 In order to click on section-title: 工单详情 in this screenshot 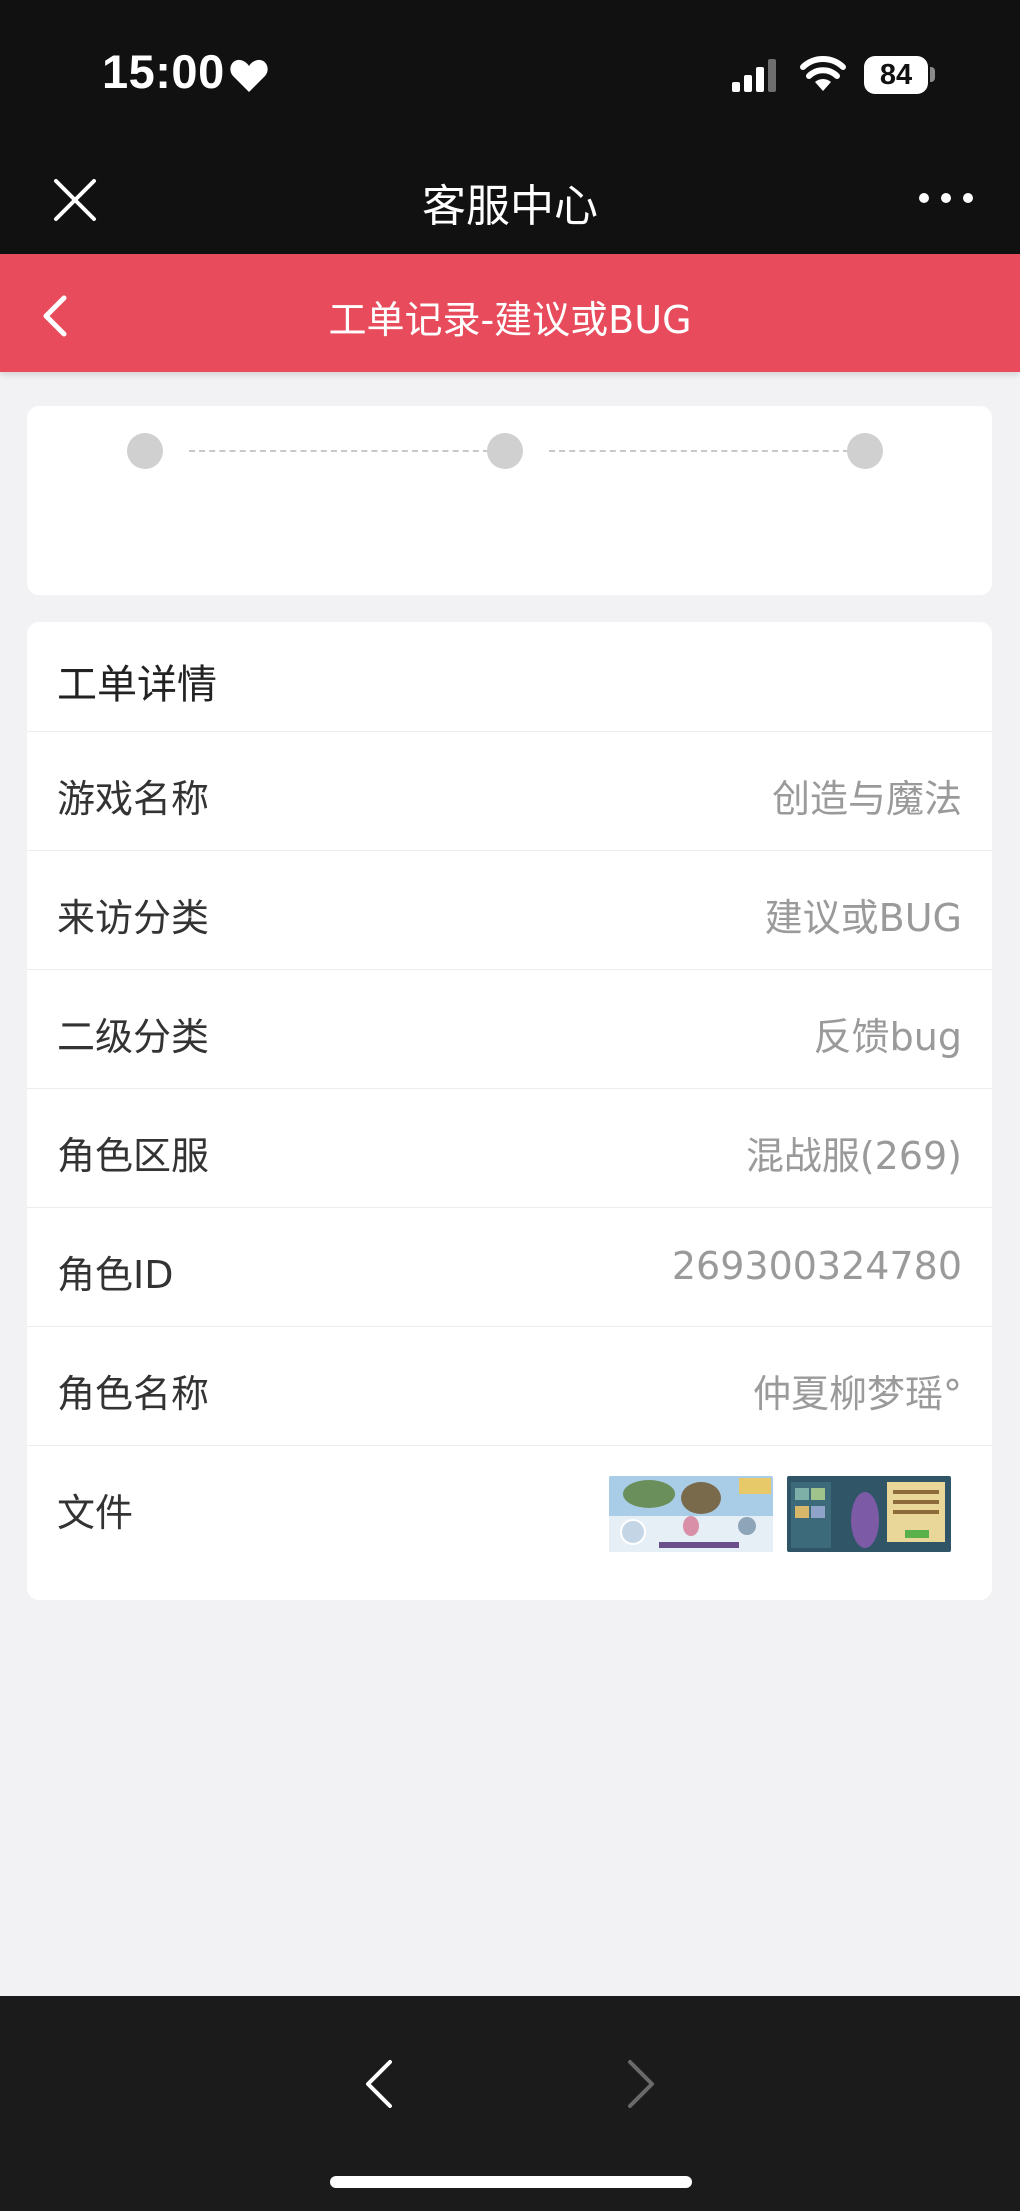, I will do `click(137, 685)`.